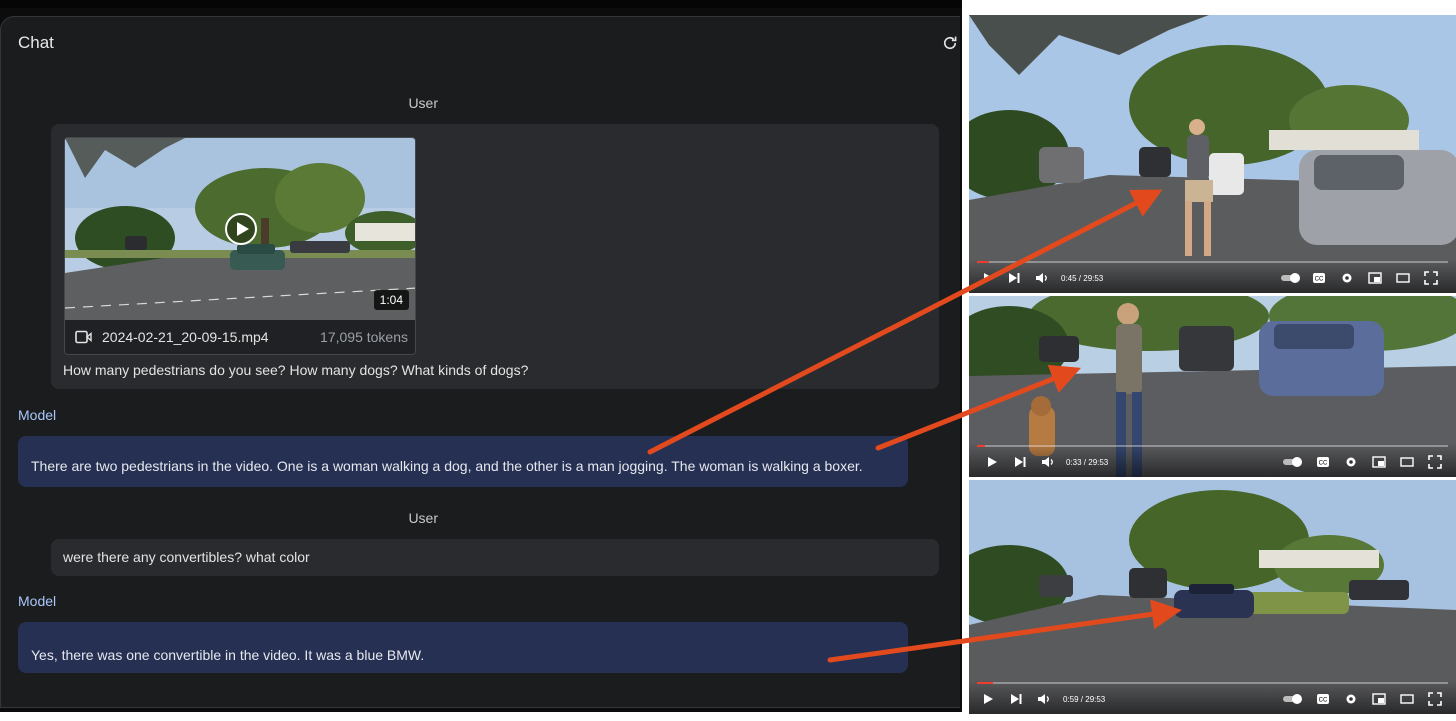 Image resolution: width=1456 pixels, height=721 pixels. Describe the element at coordinates (1082, 278) in the screenshot. I see `time-display: 0:45 / 29:53` at that location.